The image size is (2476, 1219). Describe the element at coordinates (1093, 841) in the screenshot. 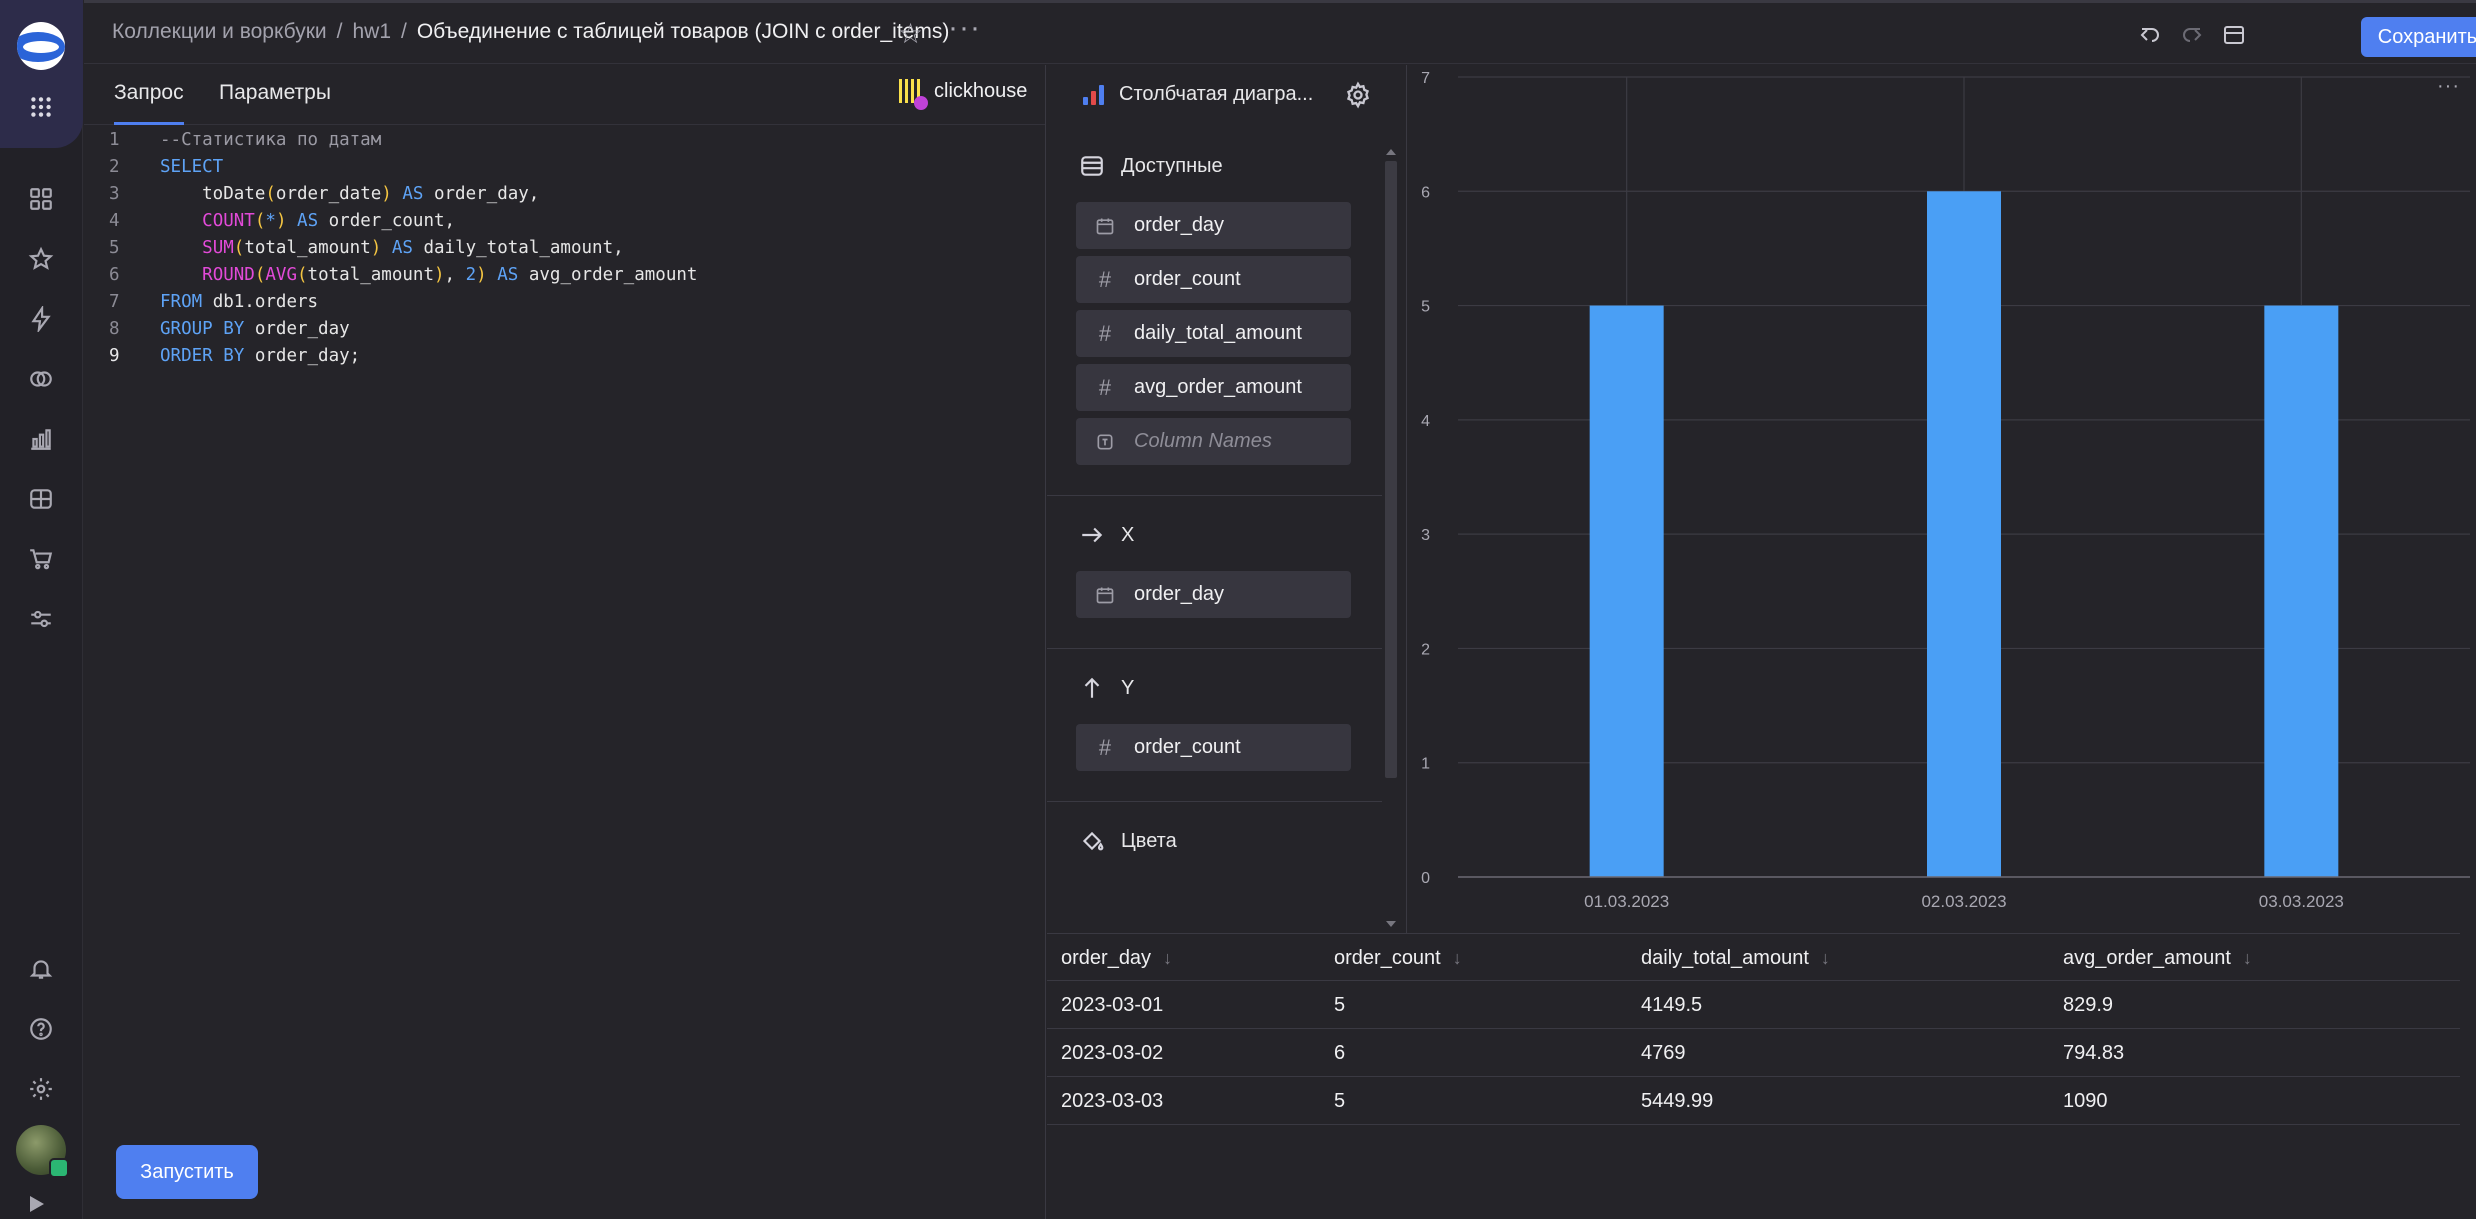

I see `paint-bucket-icon` at that location.